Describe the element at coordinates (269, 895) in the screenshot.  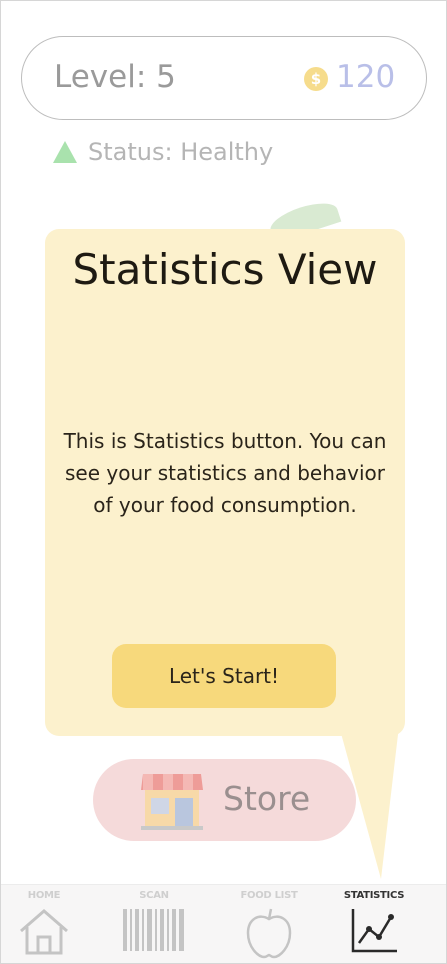
I see `nav-label-food-list: FOOD LIST` at that location.